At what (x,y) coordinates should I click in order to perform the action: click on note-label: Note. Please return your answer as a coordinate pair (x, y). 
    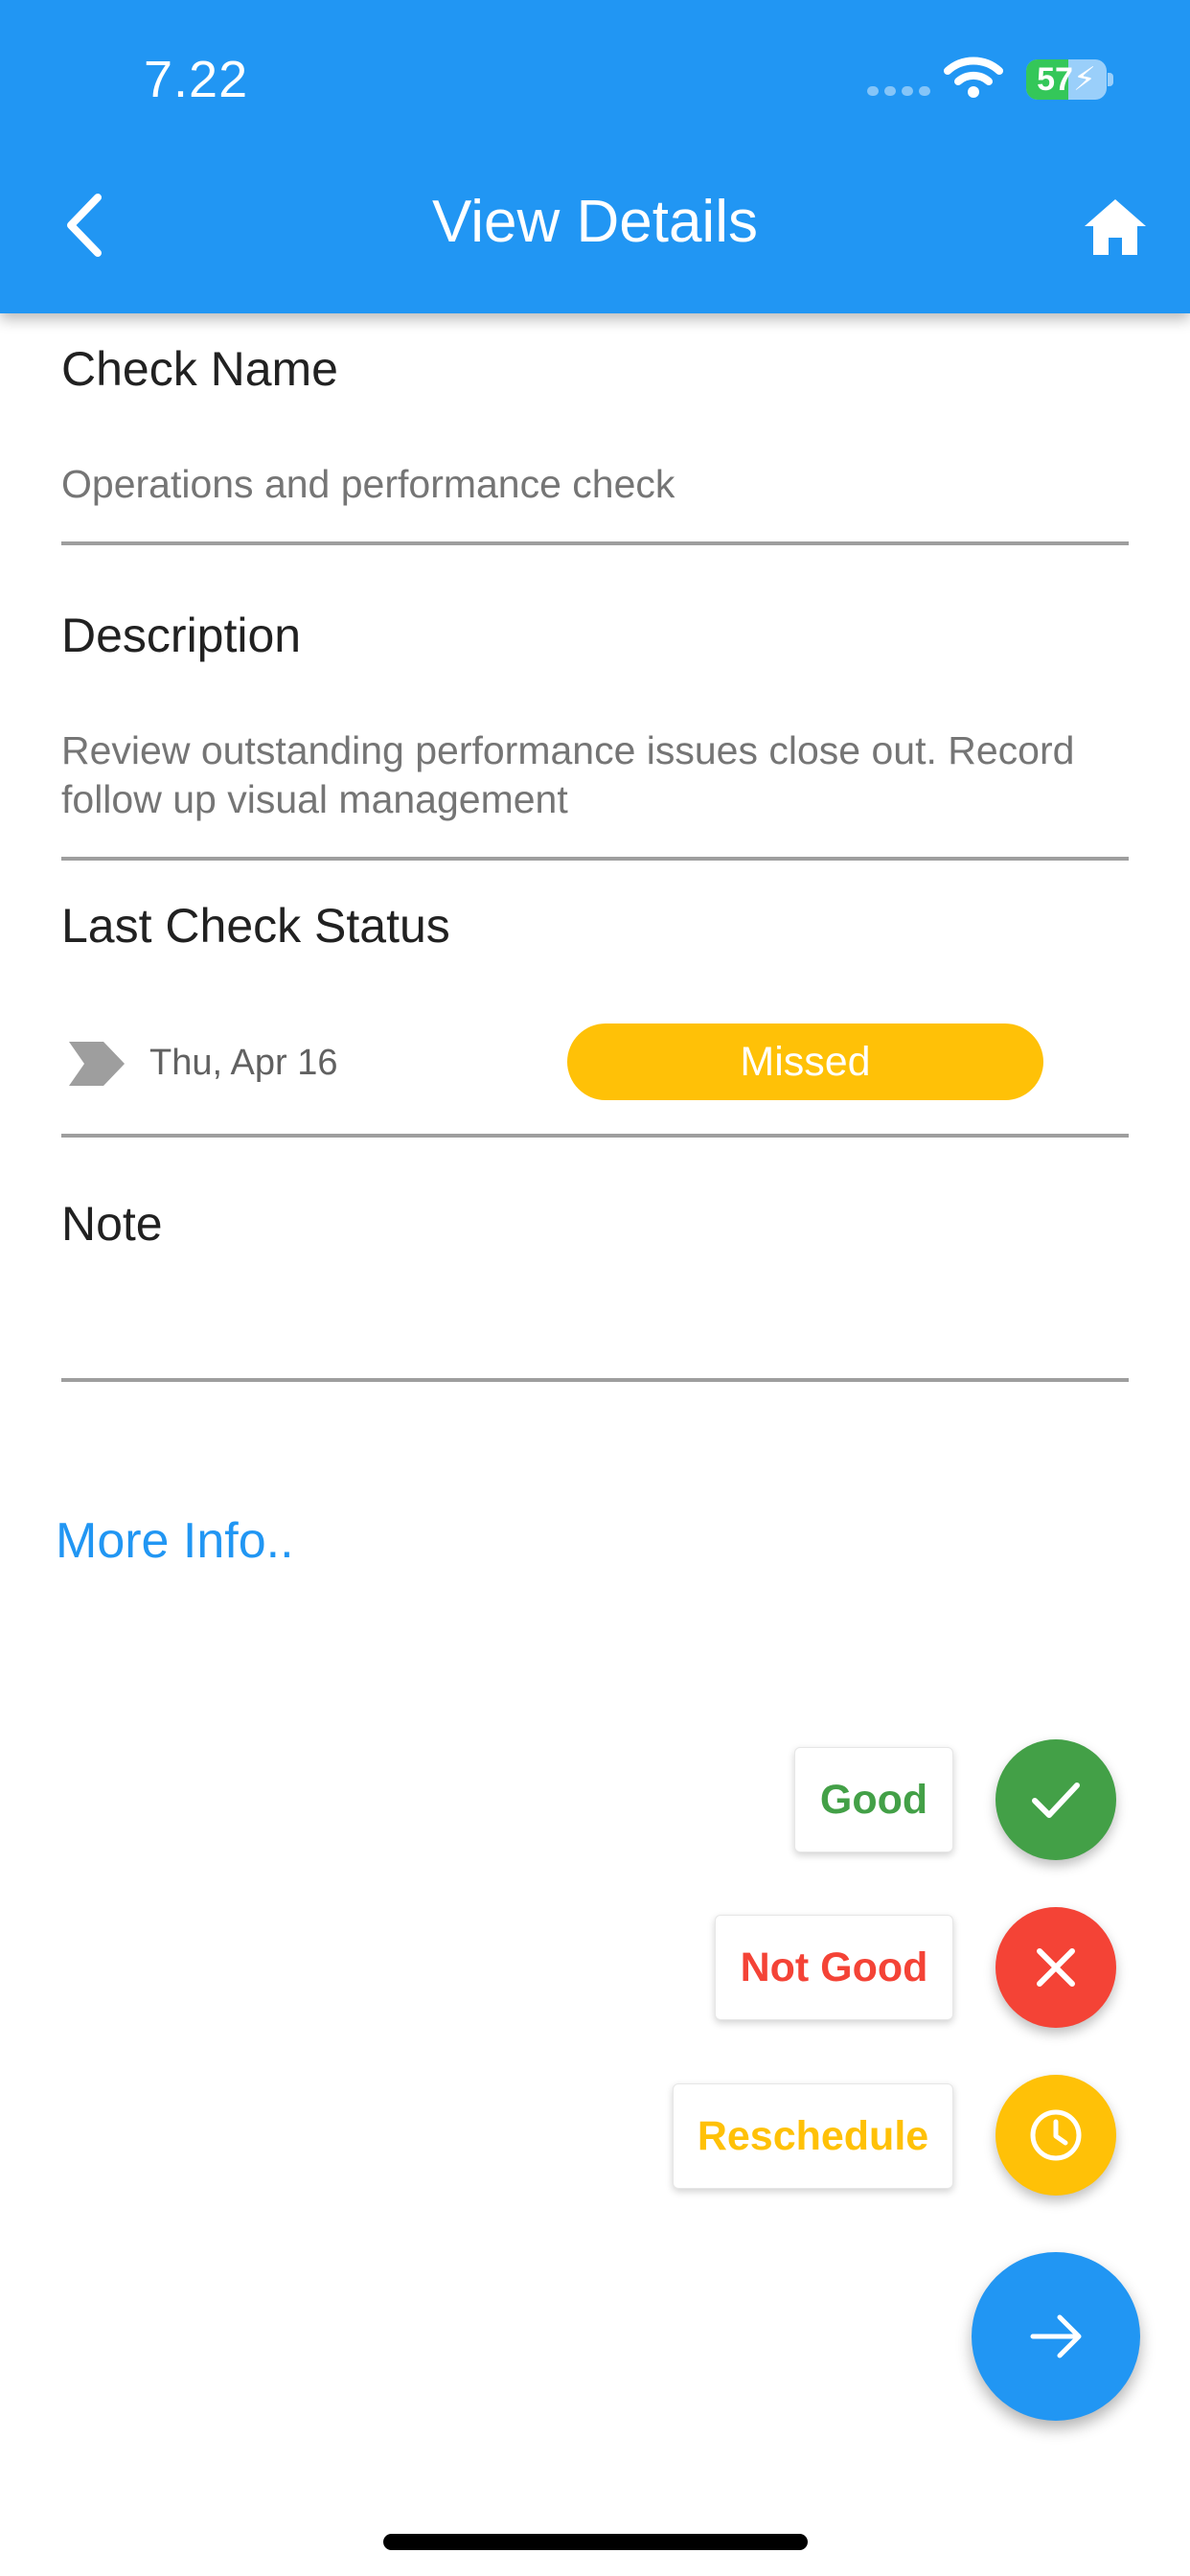
    Looking at the image, I should click on (112, 1224).